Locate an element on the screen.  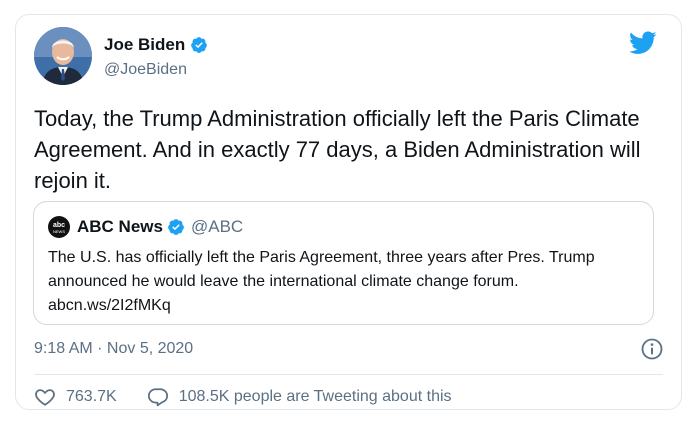
quoted-link: abcn.ws/2I2fMKq is located at coordinates (109, 305).